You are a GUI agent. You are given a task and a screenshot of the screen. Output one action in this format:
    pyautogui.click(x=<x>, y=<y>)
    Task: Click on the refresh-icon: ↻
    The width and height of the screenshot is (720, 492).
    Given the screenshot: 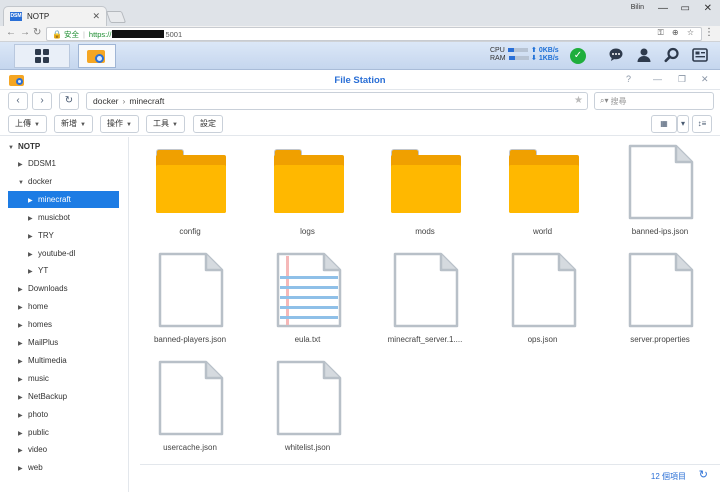 What is the action you would take?
    pyautogui.click(x=703, y=474)
    